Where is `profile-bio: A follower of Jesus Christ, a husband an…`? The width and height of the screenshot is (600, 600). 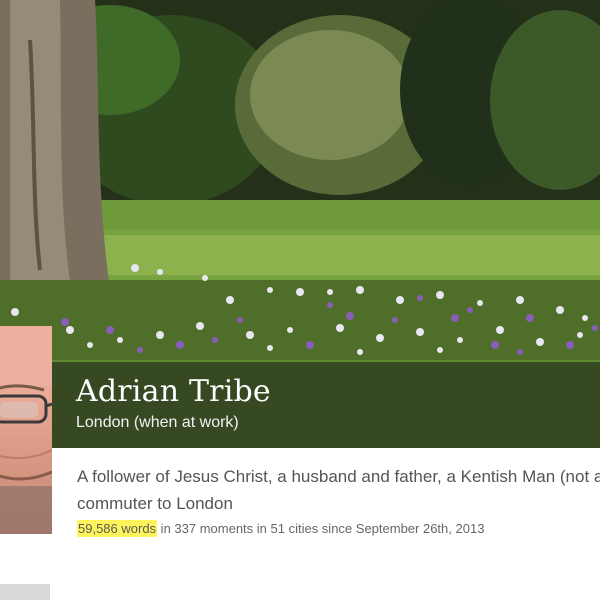
profile-bio: A follower of Jesus Christ, a husband an… is located at coordinates (338, 490).